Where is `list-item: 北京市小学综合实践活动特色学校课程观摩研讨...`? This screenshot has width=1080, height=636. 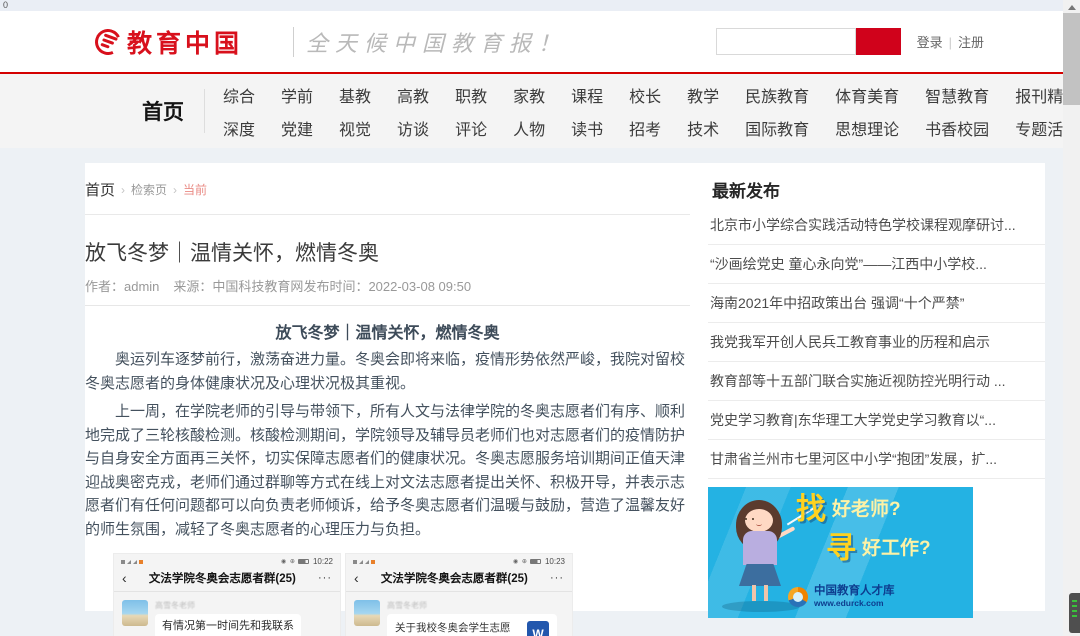
list-item: 北京市小学综合实践活动特色学校课程观摩研讨... is located at coordinates (876, 225).